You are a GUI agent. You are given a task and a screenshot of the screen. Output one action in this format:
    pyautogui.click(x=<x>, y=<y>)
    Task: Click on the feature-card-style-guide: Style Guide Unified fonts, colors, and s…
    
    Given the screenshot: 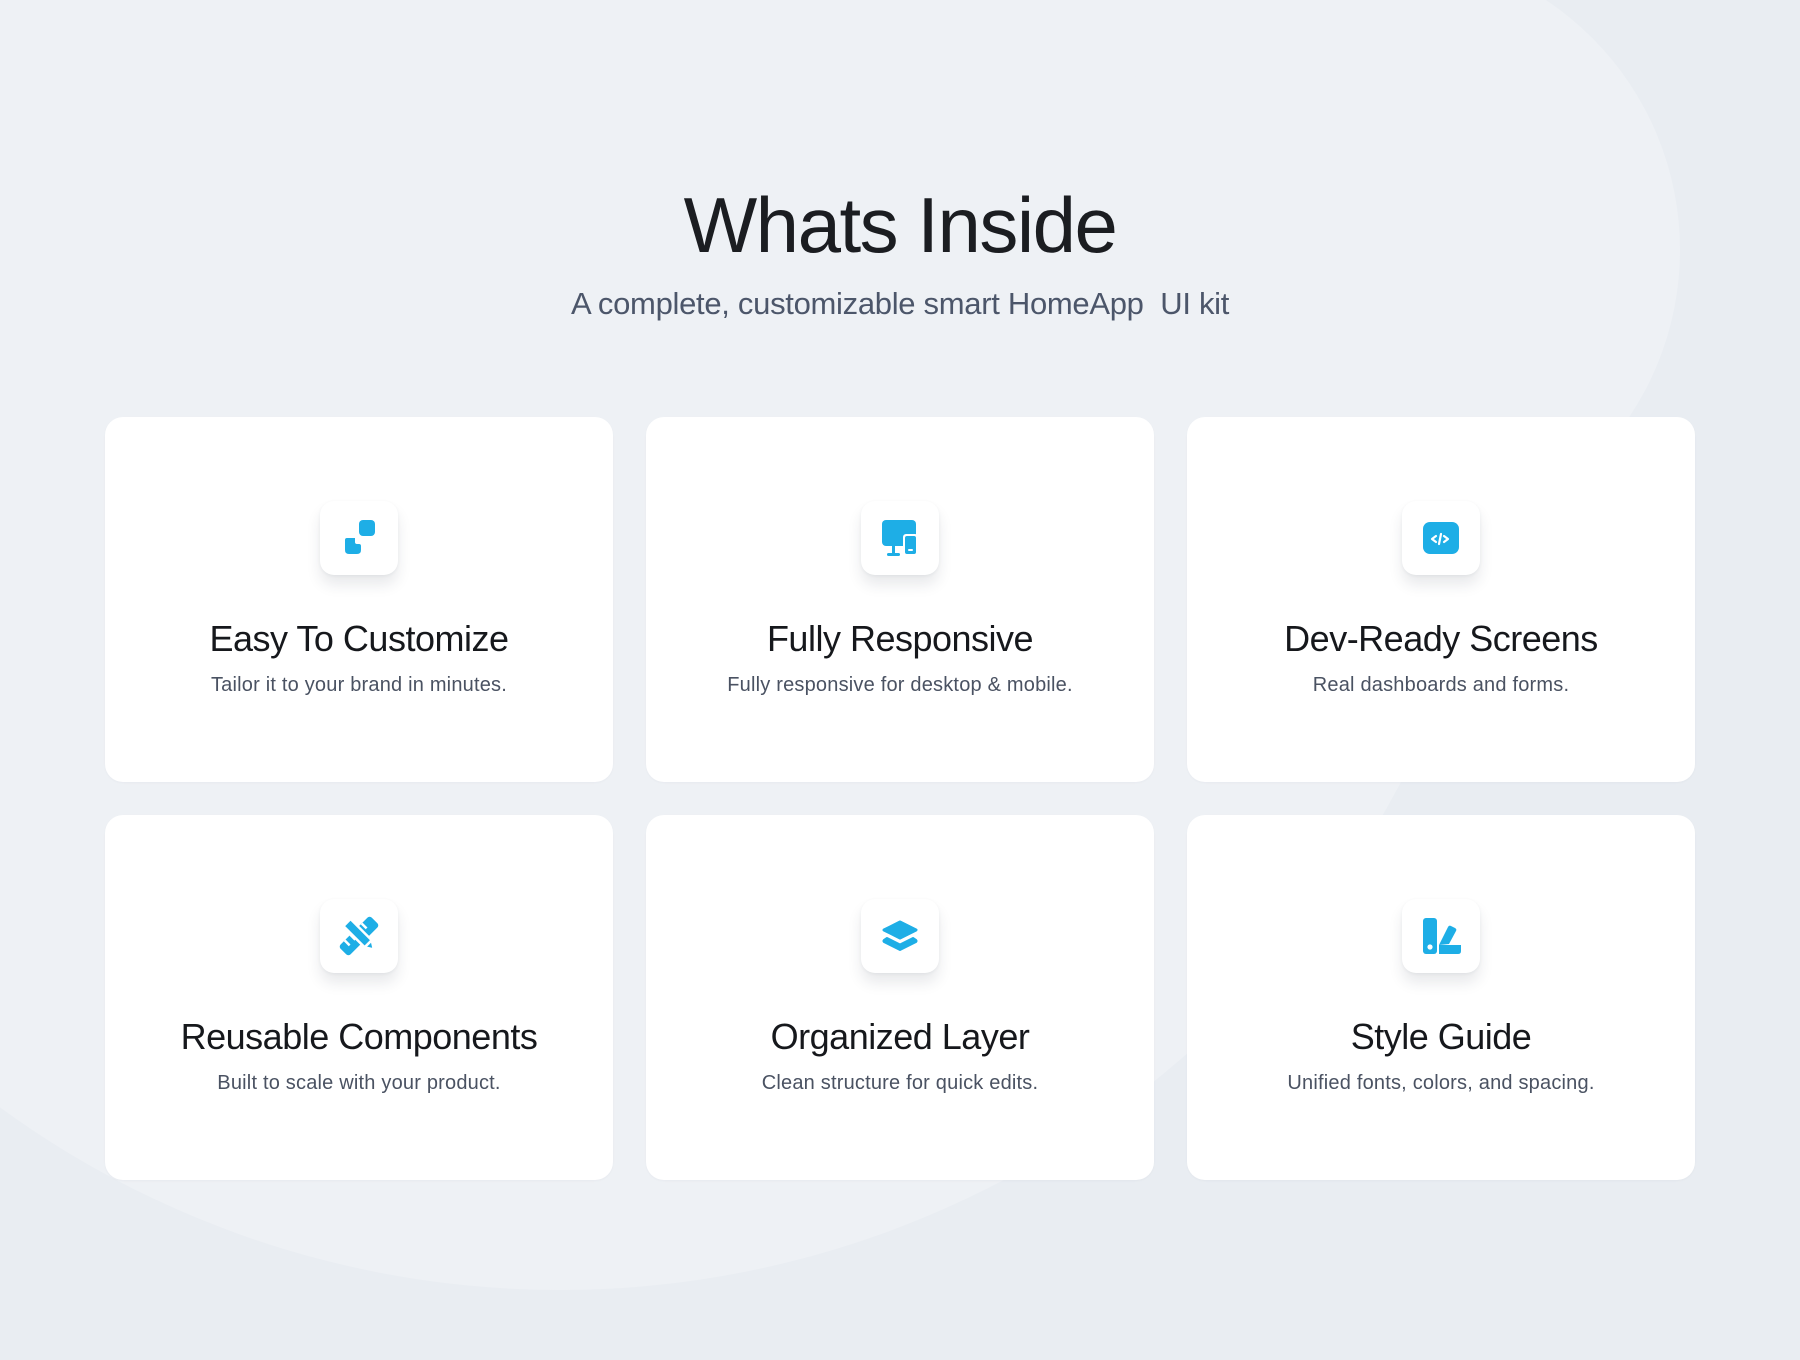 What is the action you would take?
    pyautogui.click(x=1441, y=997)
    